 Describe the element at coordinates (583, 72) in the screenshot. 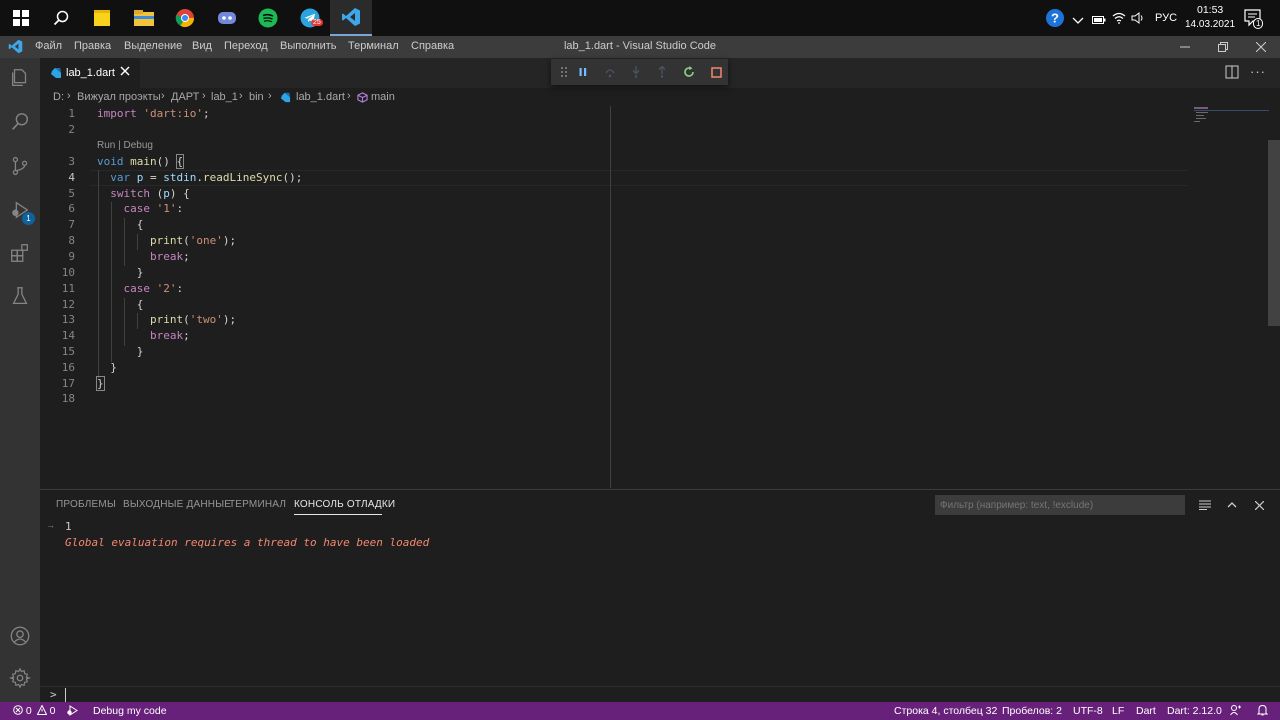

I see `pause-button` at that location.